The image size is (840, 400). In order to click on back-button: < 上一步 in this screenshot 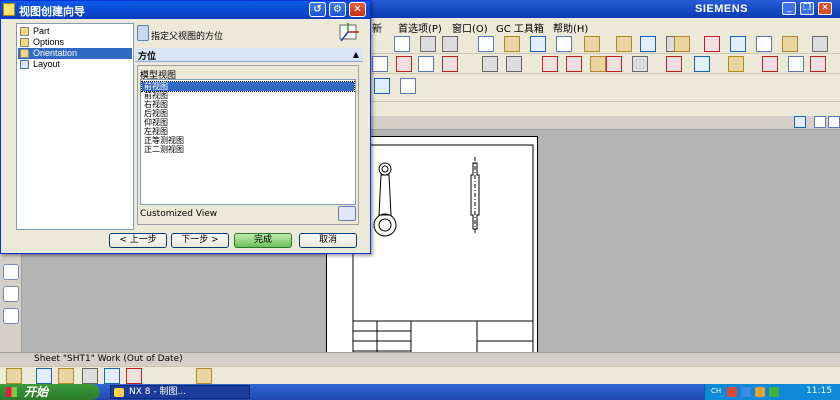, I will do `click(138, 240)`.